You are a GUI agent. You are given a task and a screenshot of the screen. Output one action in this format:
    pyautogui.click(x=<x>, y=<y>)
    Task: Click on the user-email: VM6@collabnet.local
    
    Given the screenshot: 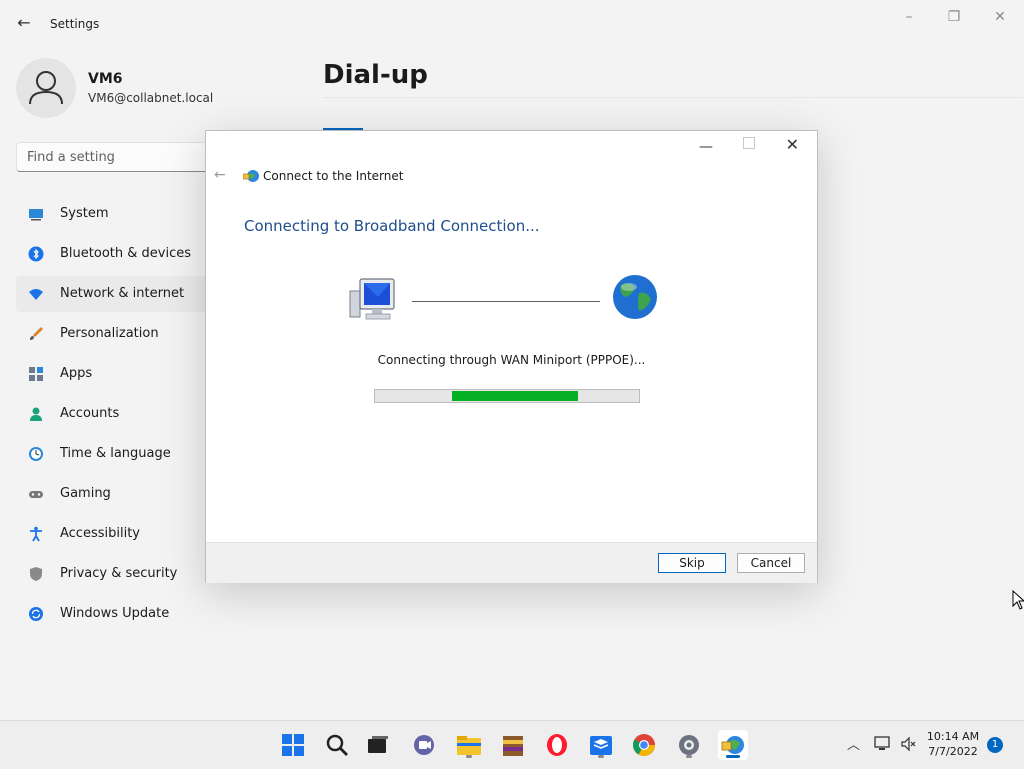 What is the action you would take?
    pyautogui.click(x=151, y=98)
    